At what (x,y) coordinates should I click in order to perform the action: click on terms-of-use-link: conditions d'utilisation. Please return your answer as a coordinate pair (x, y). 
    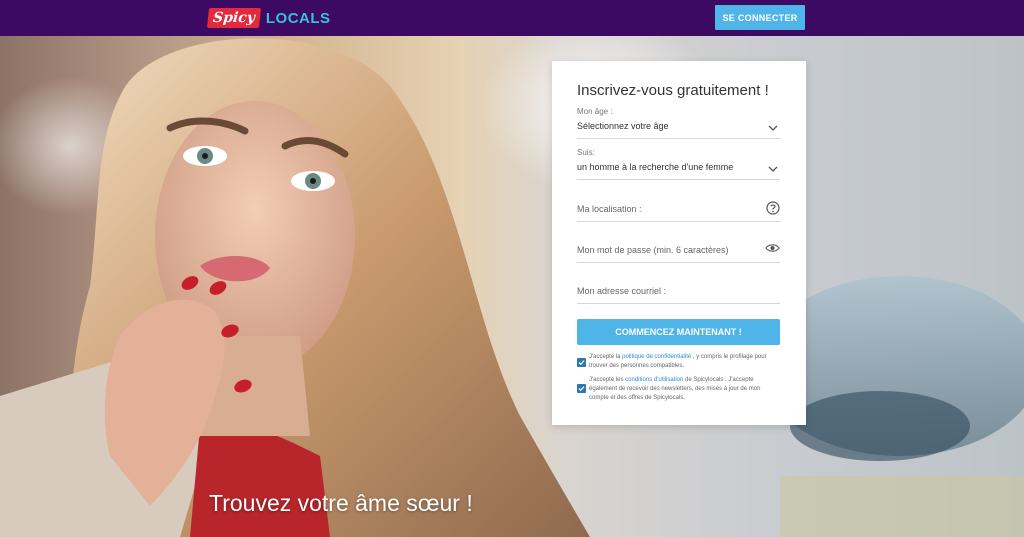
    Looking at the image, I should click on (654, 380).